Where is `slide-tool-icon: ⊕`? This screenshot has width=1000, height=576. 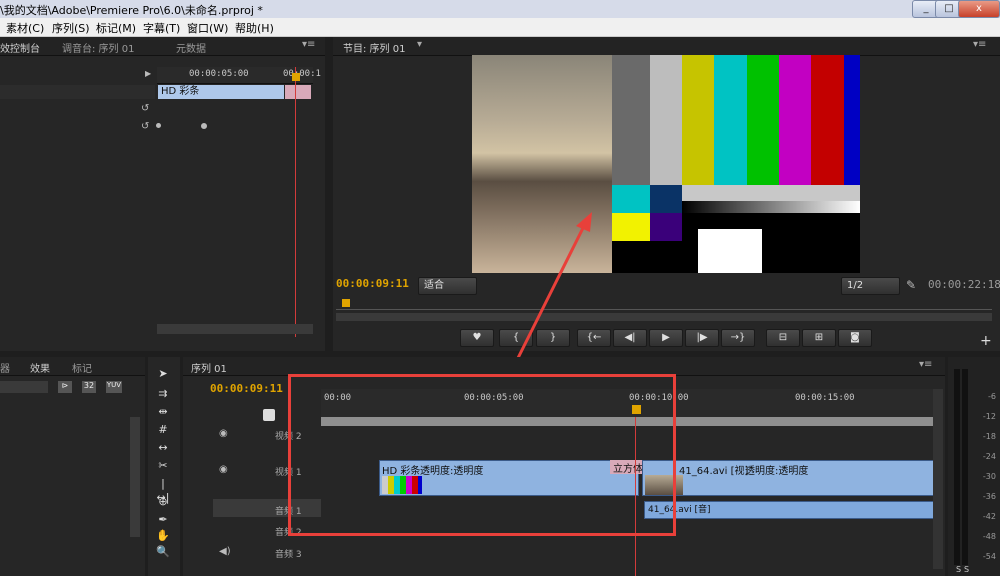
slide-tool-icon: ⊕ is located at coordinates (163, 502).